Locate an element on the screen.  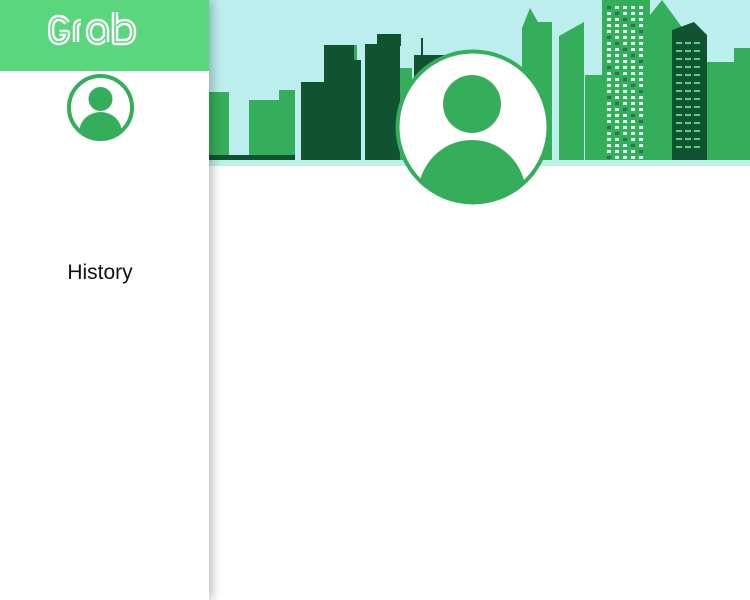
sidebar-item-history: History is located at coordinates (100, 273).